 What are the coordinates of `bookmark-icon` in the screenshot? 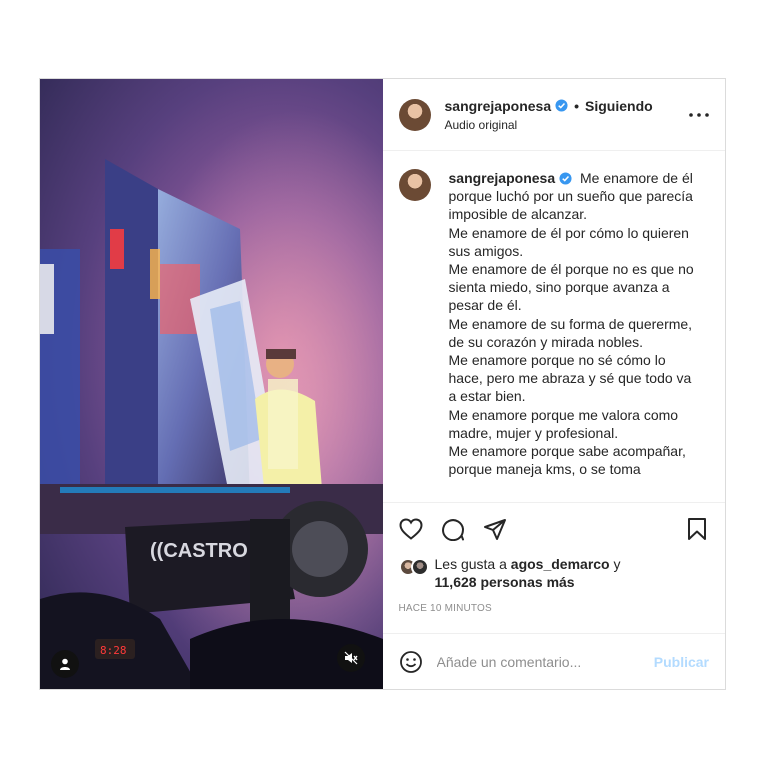 It's located at (697, 529).